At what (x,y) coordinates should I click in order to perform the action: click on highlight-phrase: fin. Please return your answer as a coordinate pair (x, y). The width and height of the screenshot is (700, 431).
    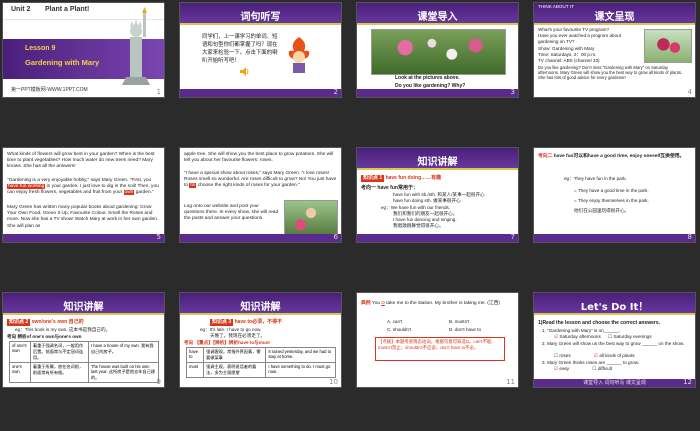
    Looking at the image, I should click on (193, 186).